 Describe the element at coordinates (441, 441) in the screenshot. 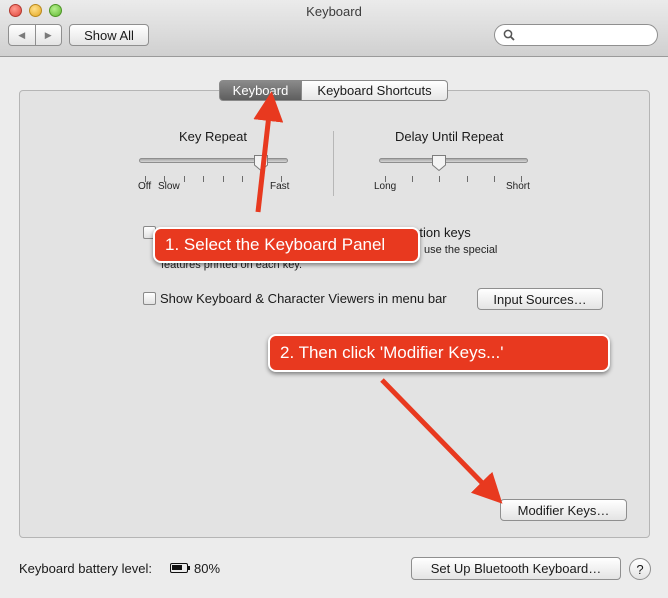

I see `arrow-to-modifier-keys` at that location.